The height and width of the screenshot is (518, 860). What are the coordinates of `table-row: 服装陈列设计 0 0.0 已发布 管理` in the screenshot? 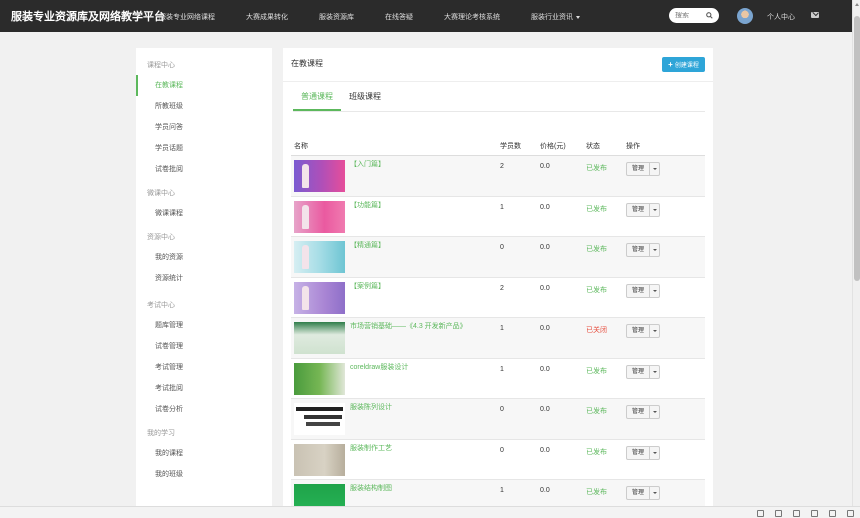 It's located at (498, 419).